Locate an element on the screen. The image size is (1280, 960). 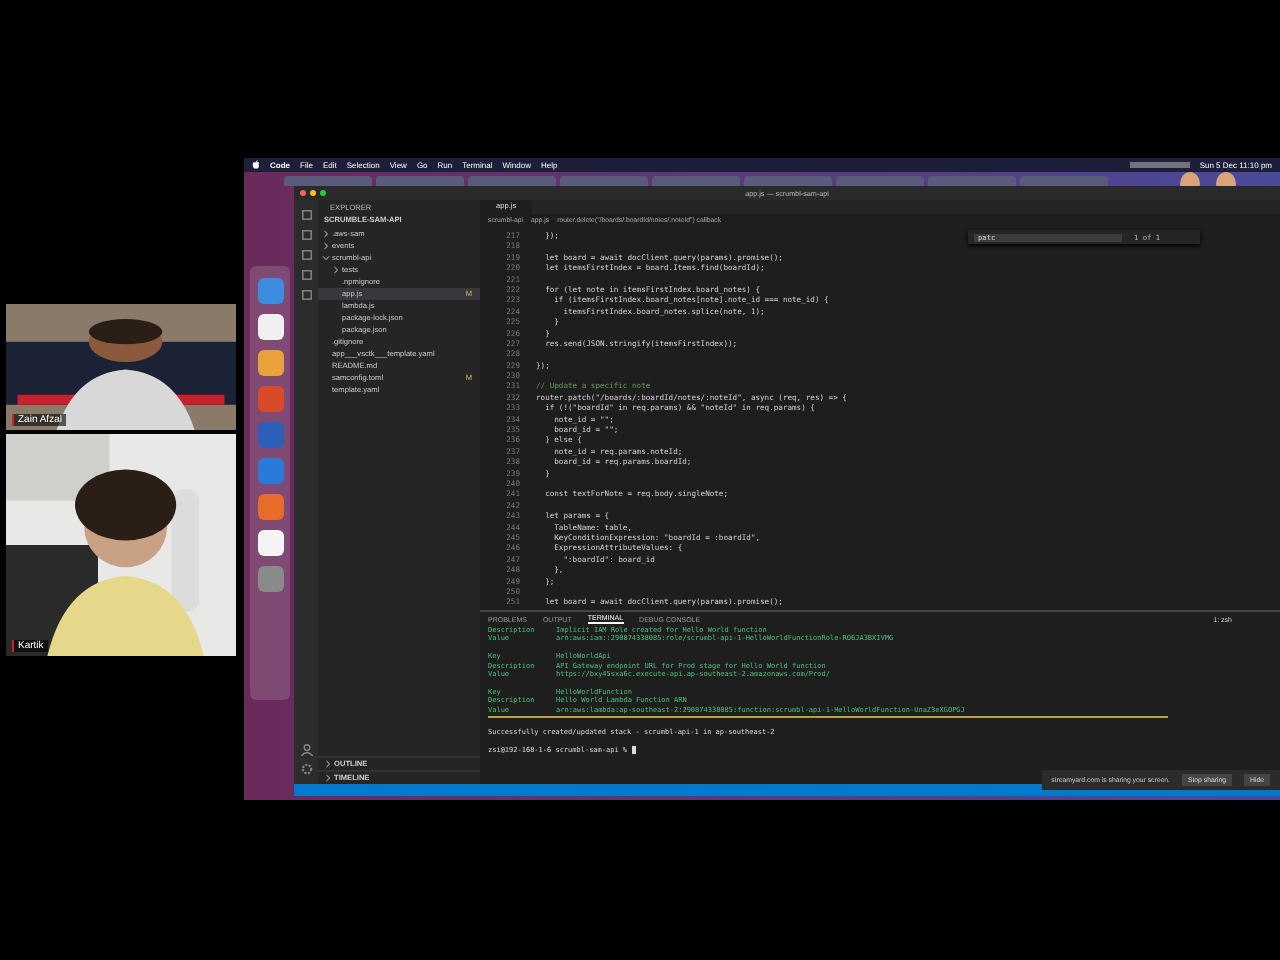
close-icon is located at coordinates (303, 193).